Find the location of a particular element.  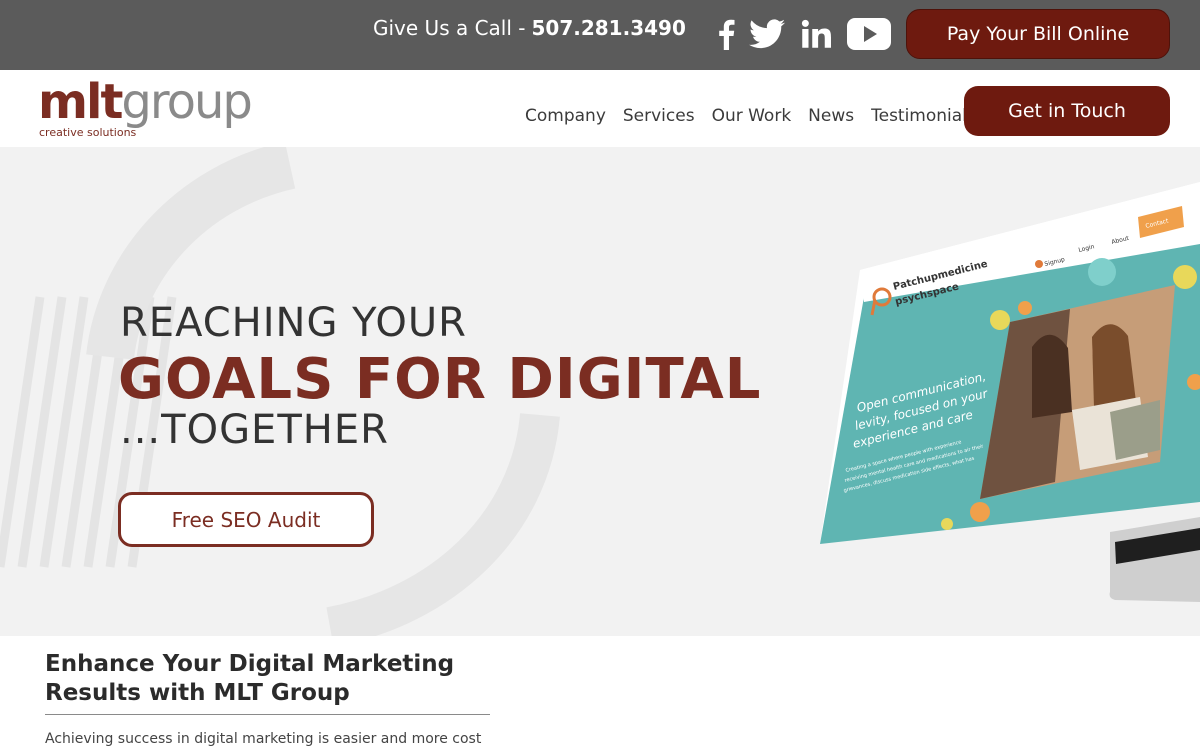

section-divider is located at coordinates (267, 714).